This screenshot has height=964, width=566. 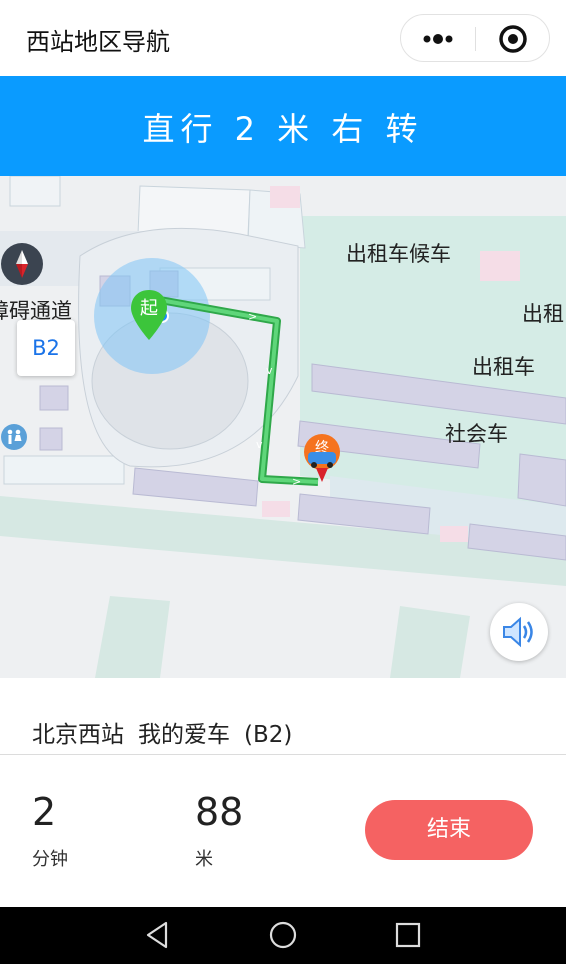 I want to click on back-icon, so click(x=158, y=935).